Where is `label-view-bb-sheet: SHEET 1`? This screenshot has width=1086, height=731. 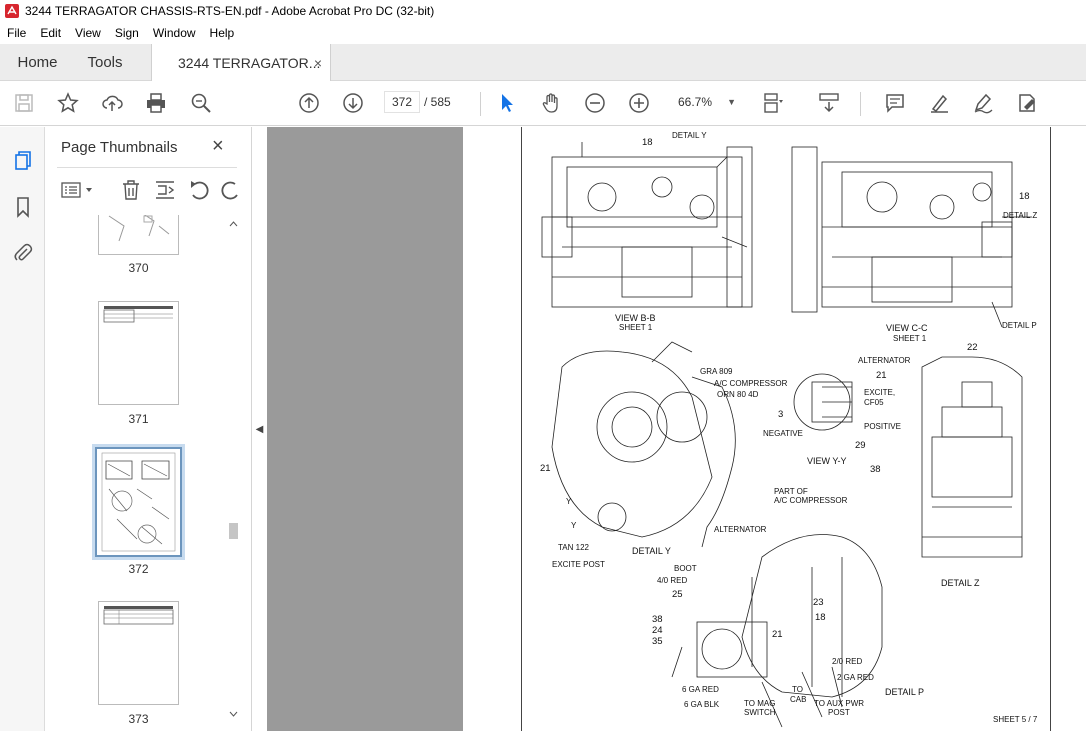
label-view-bb-sheet: SHEET 1 is located at coordinates (636, 327).